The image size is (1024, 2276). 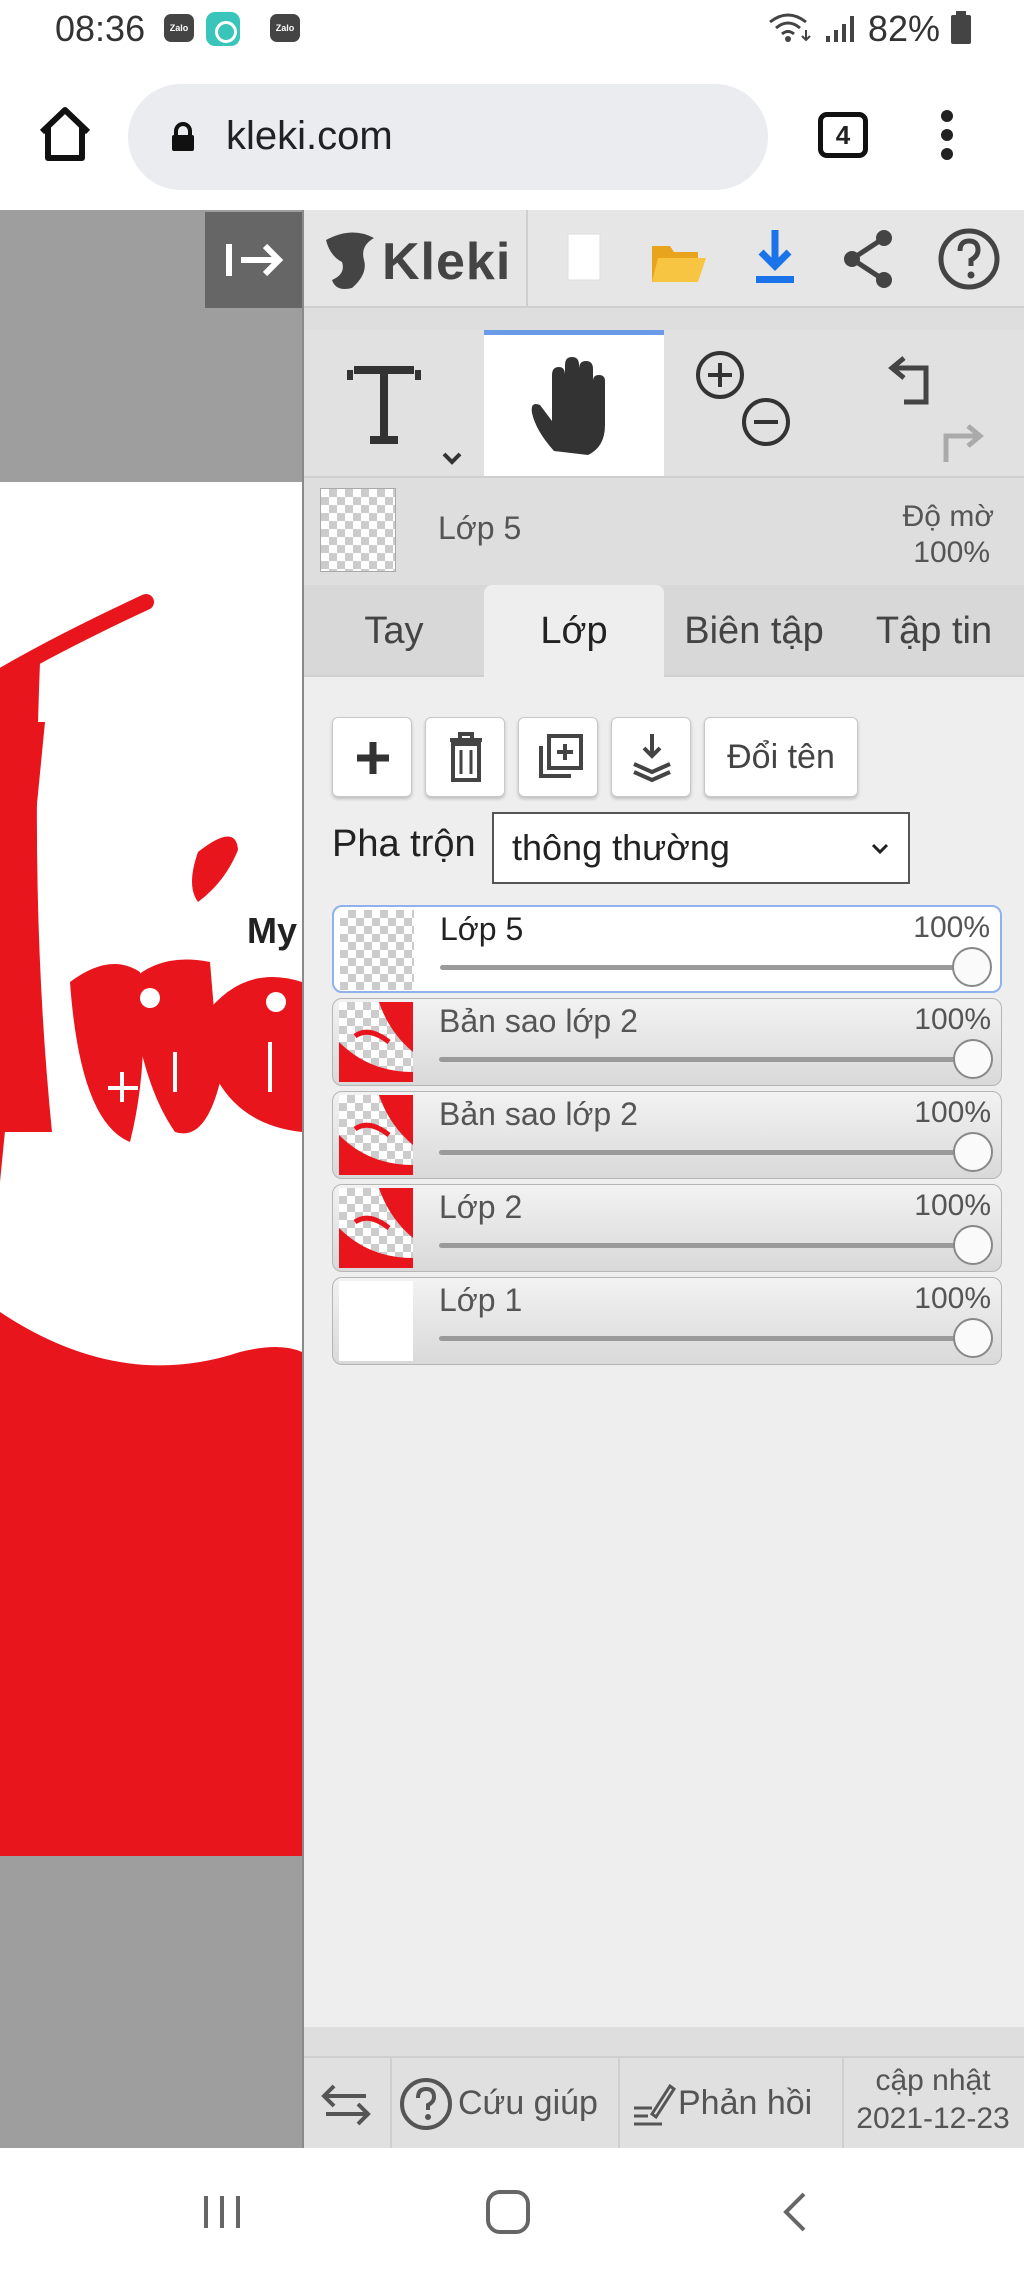 I want to click on text-tool, so click(x=394, y=403).